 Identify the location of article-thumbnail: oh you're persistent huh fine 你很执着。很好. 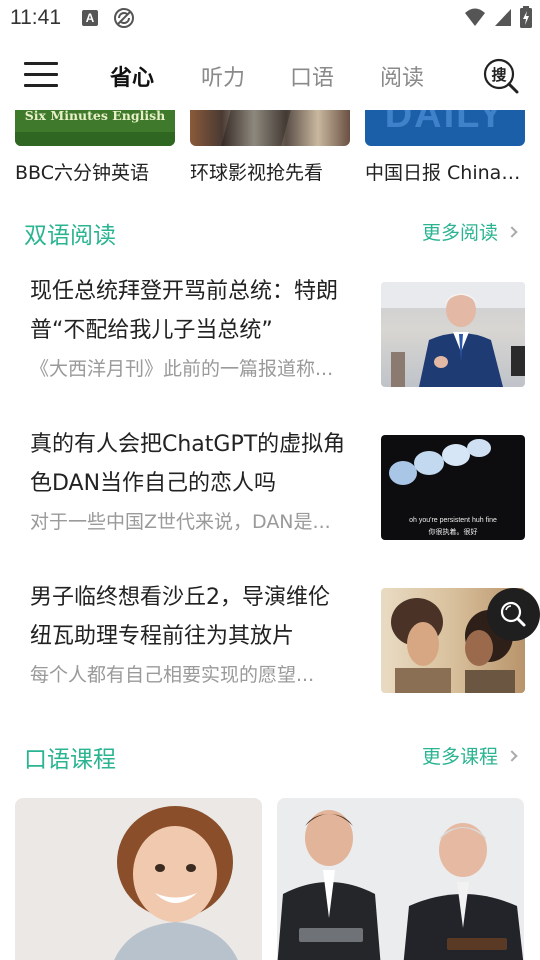
(453, 487).